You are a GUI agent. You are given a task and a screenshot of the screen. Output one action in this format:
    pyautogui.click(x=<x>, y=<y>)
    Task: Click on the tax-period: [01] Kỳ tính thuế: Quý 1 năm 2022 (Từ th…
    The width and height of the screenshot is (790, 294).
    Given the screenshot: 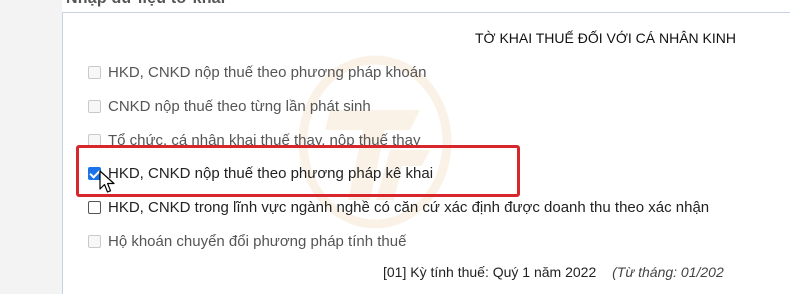 What is the action you would take?
    pyautogui.click(x=553, y=272)
    